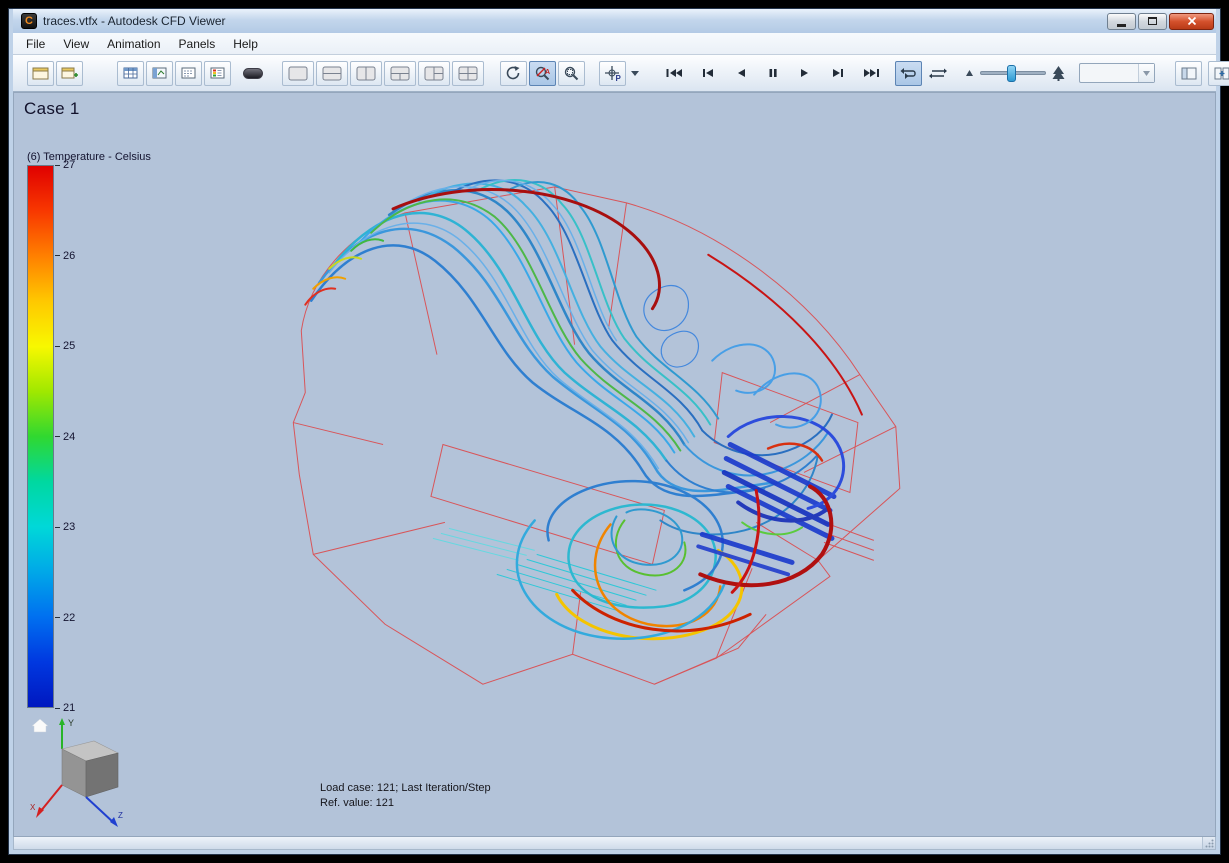 The width and height of the screenshot is (1229, 863). What do you see at coordinates (102, 775) in the screenshot?
I see `cube-right-face` at bounding box center [102, 775].